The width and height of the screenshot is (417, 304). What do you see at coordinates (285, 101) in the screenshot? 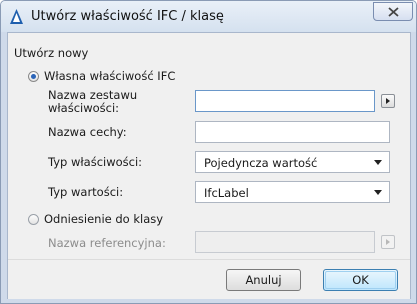
I see `set-name-input` at bounding box center [285, 101].